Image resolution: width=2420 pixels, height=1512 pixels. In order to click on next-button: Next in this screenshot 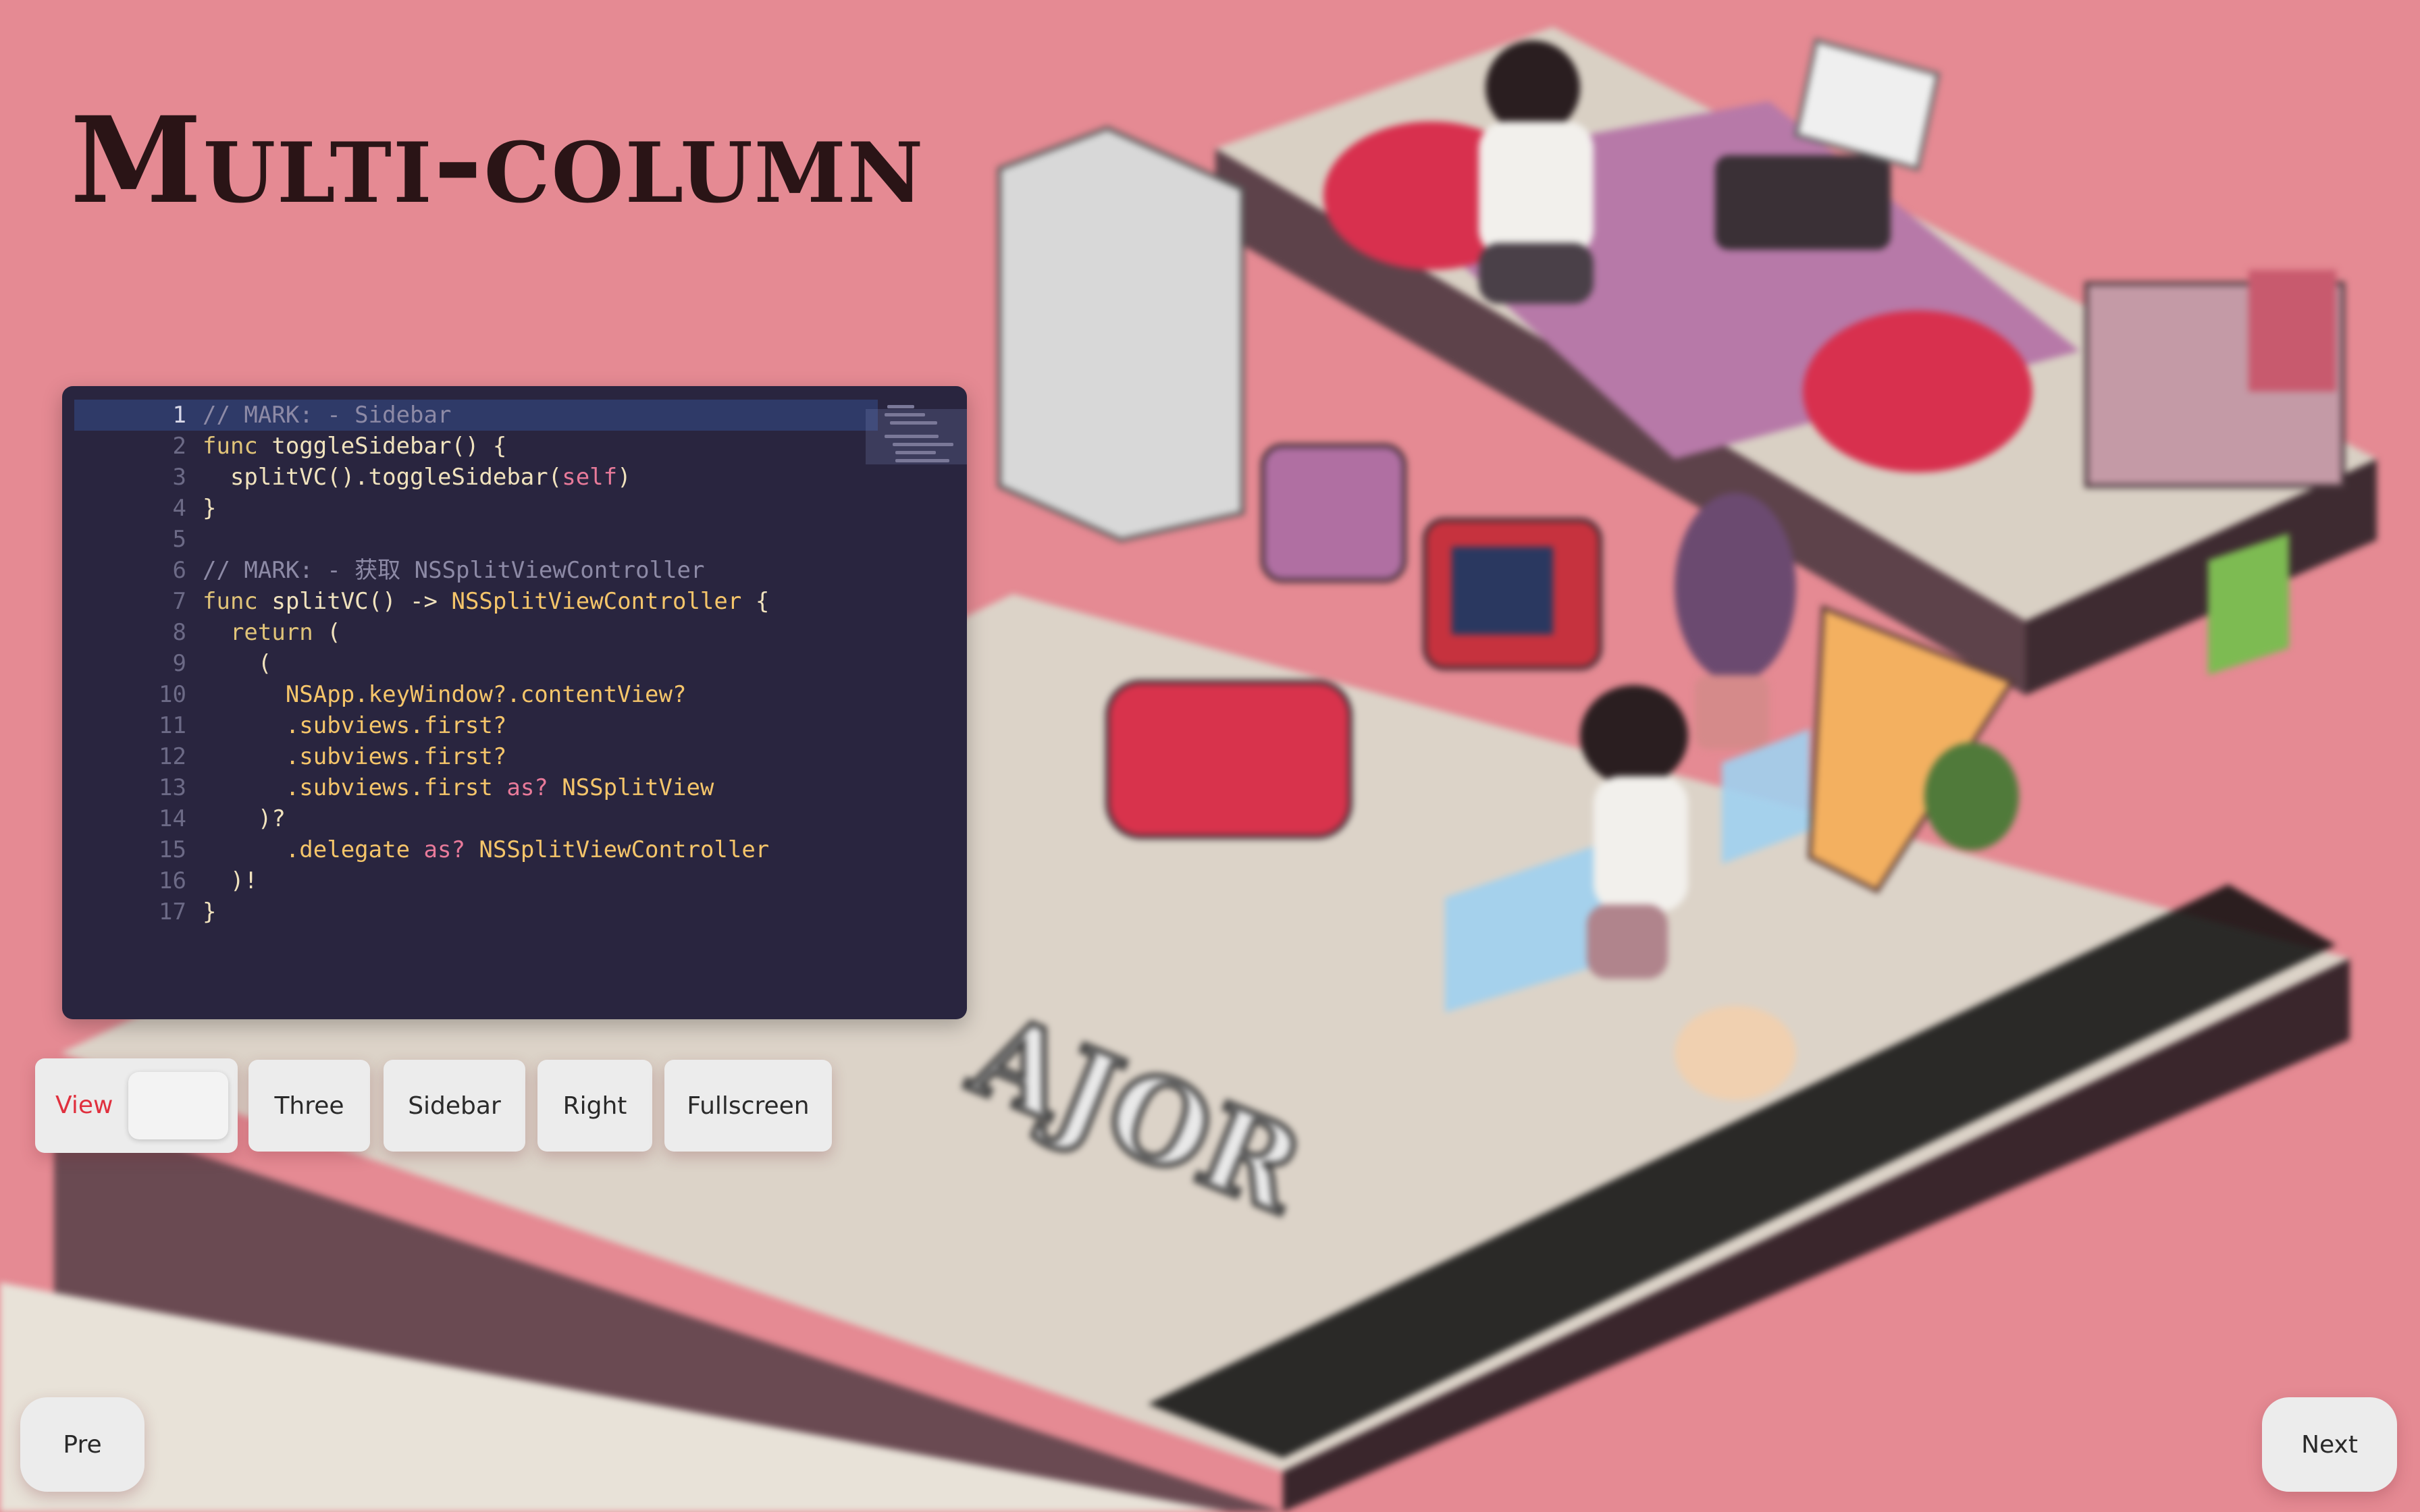, I will do `click(2329, 1444)`.